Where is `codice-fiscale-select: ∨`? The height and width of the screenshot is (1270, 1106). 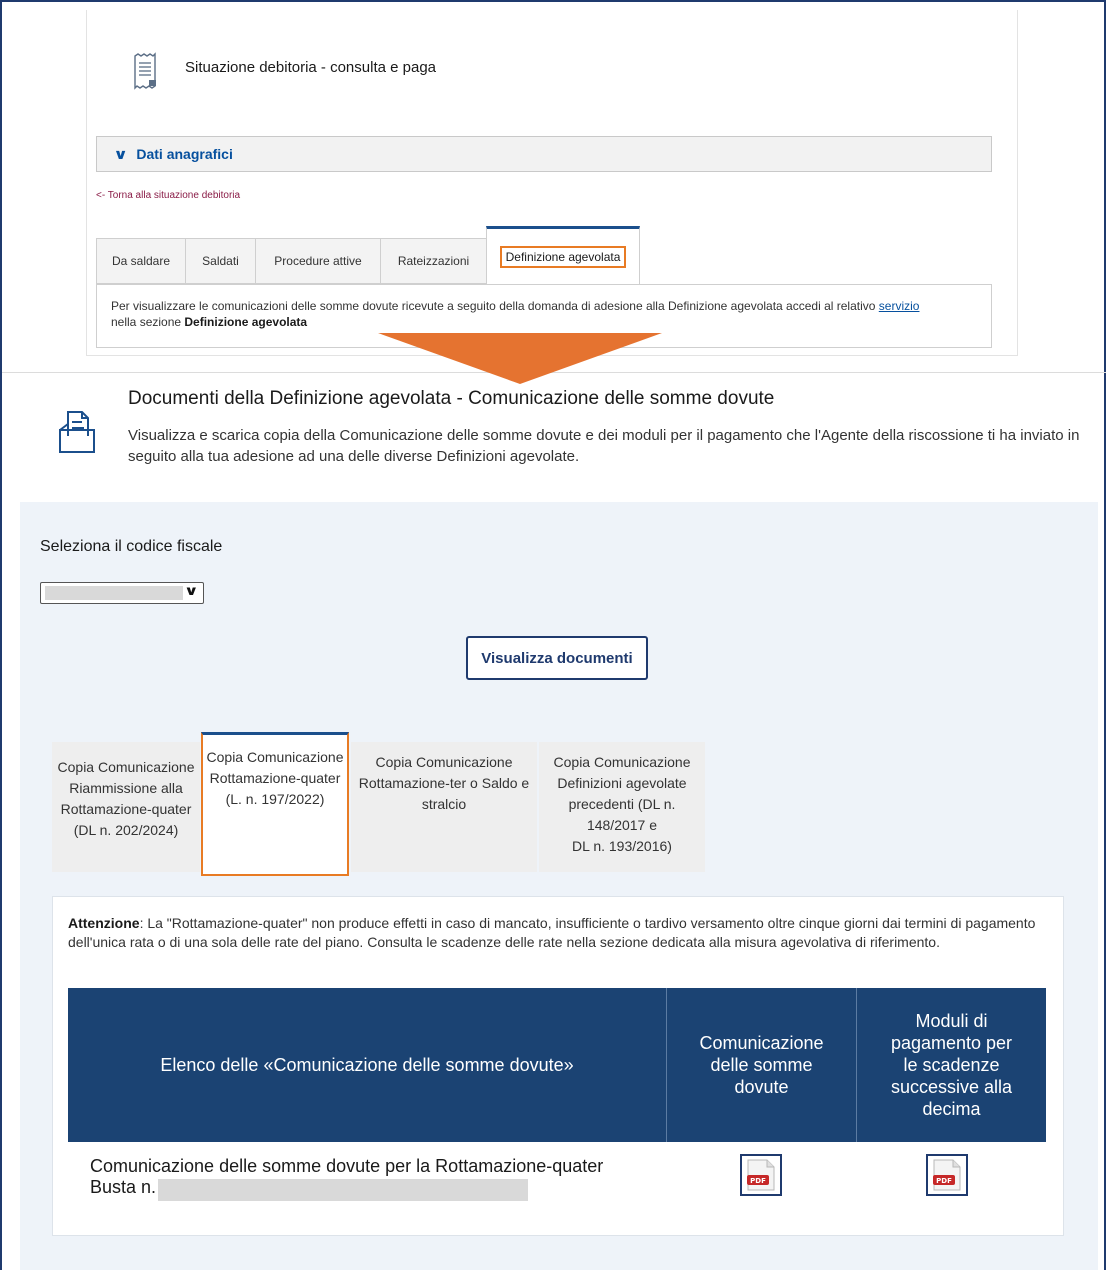 codice-fiscale-select: ∨ is located at coordinates (122, 593).